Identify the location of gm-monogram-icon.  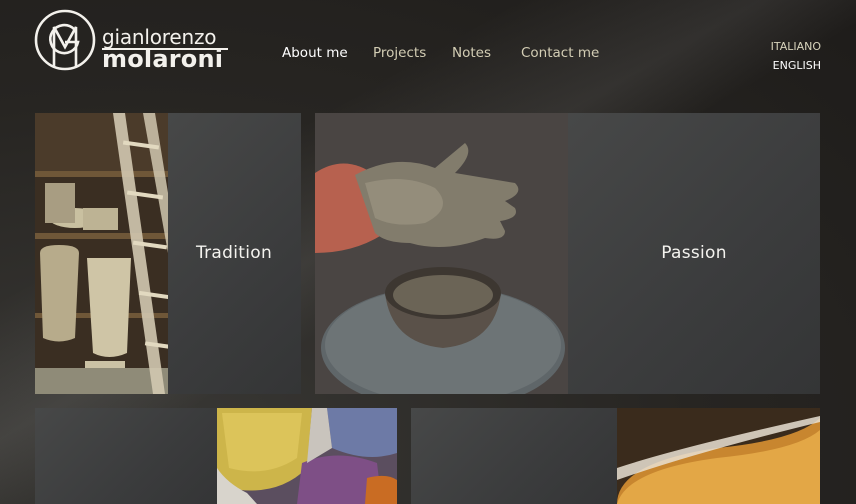
(65, 40).